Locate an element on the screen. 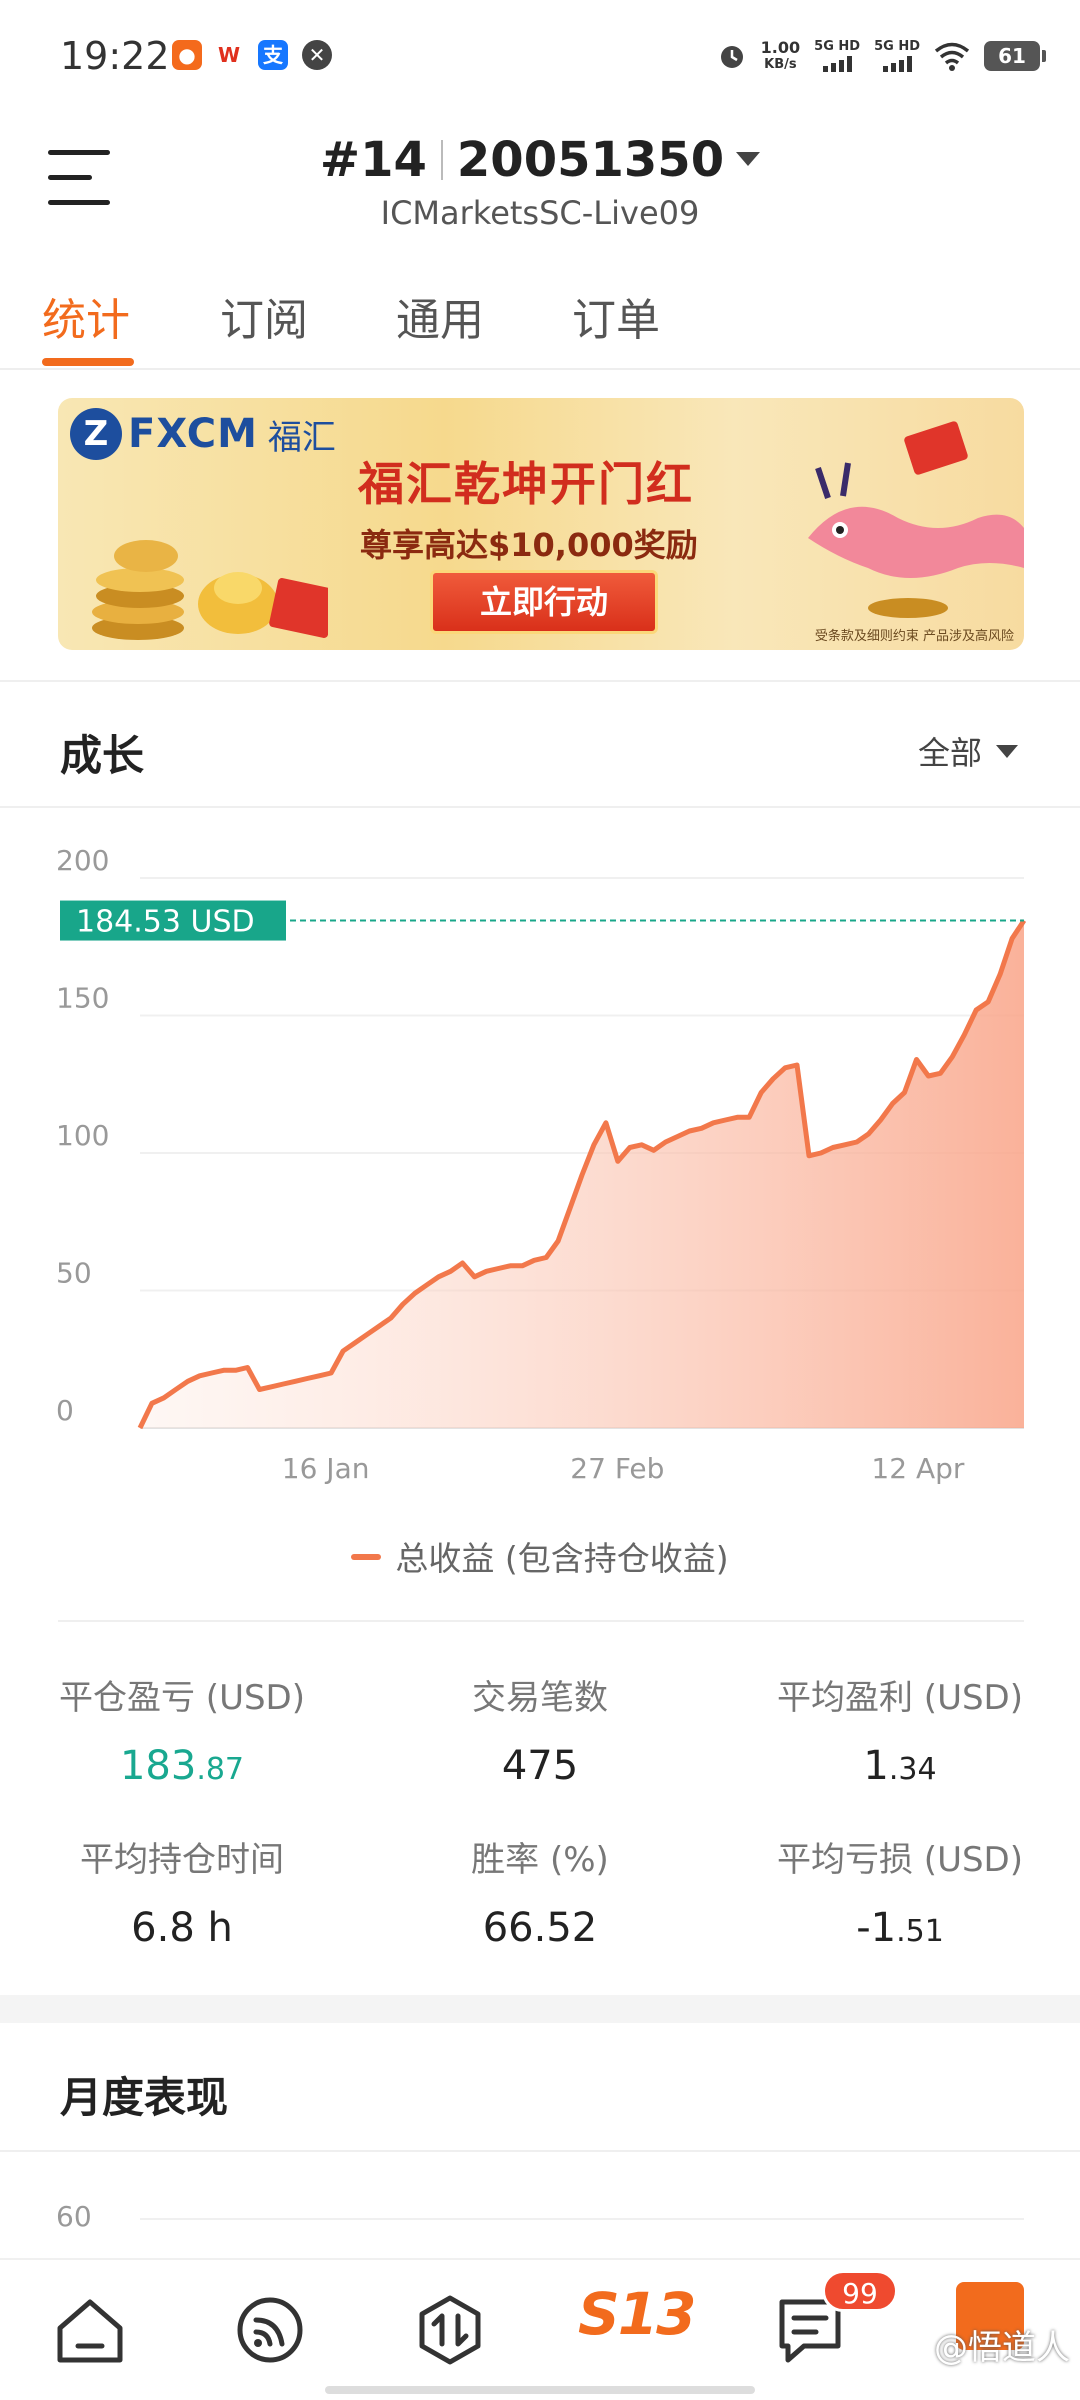 Image resolution: width=1080 pixels, height=2400 pixels. stat-avg-loss: 平均亏损 (USD) -1.51 is located at coordinates (900, 1891).